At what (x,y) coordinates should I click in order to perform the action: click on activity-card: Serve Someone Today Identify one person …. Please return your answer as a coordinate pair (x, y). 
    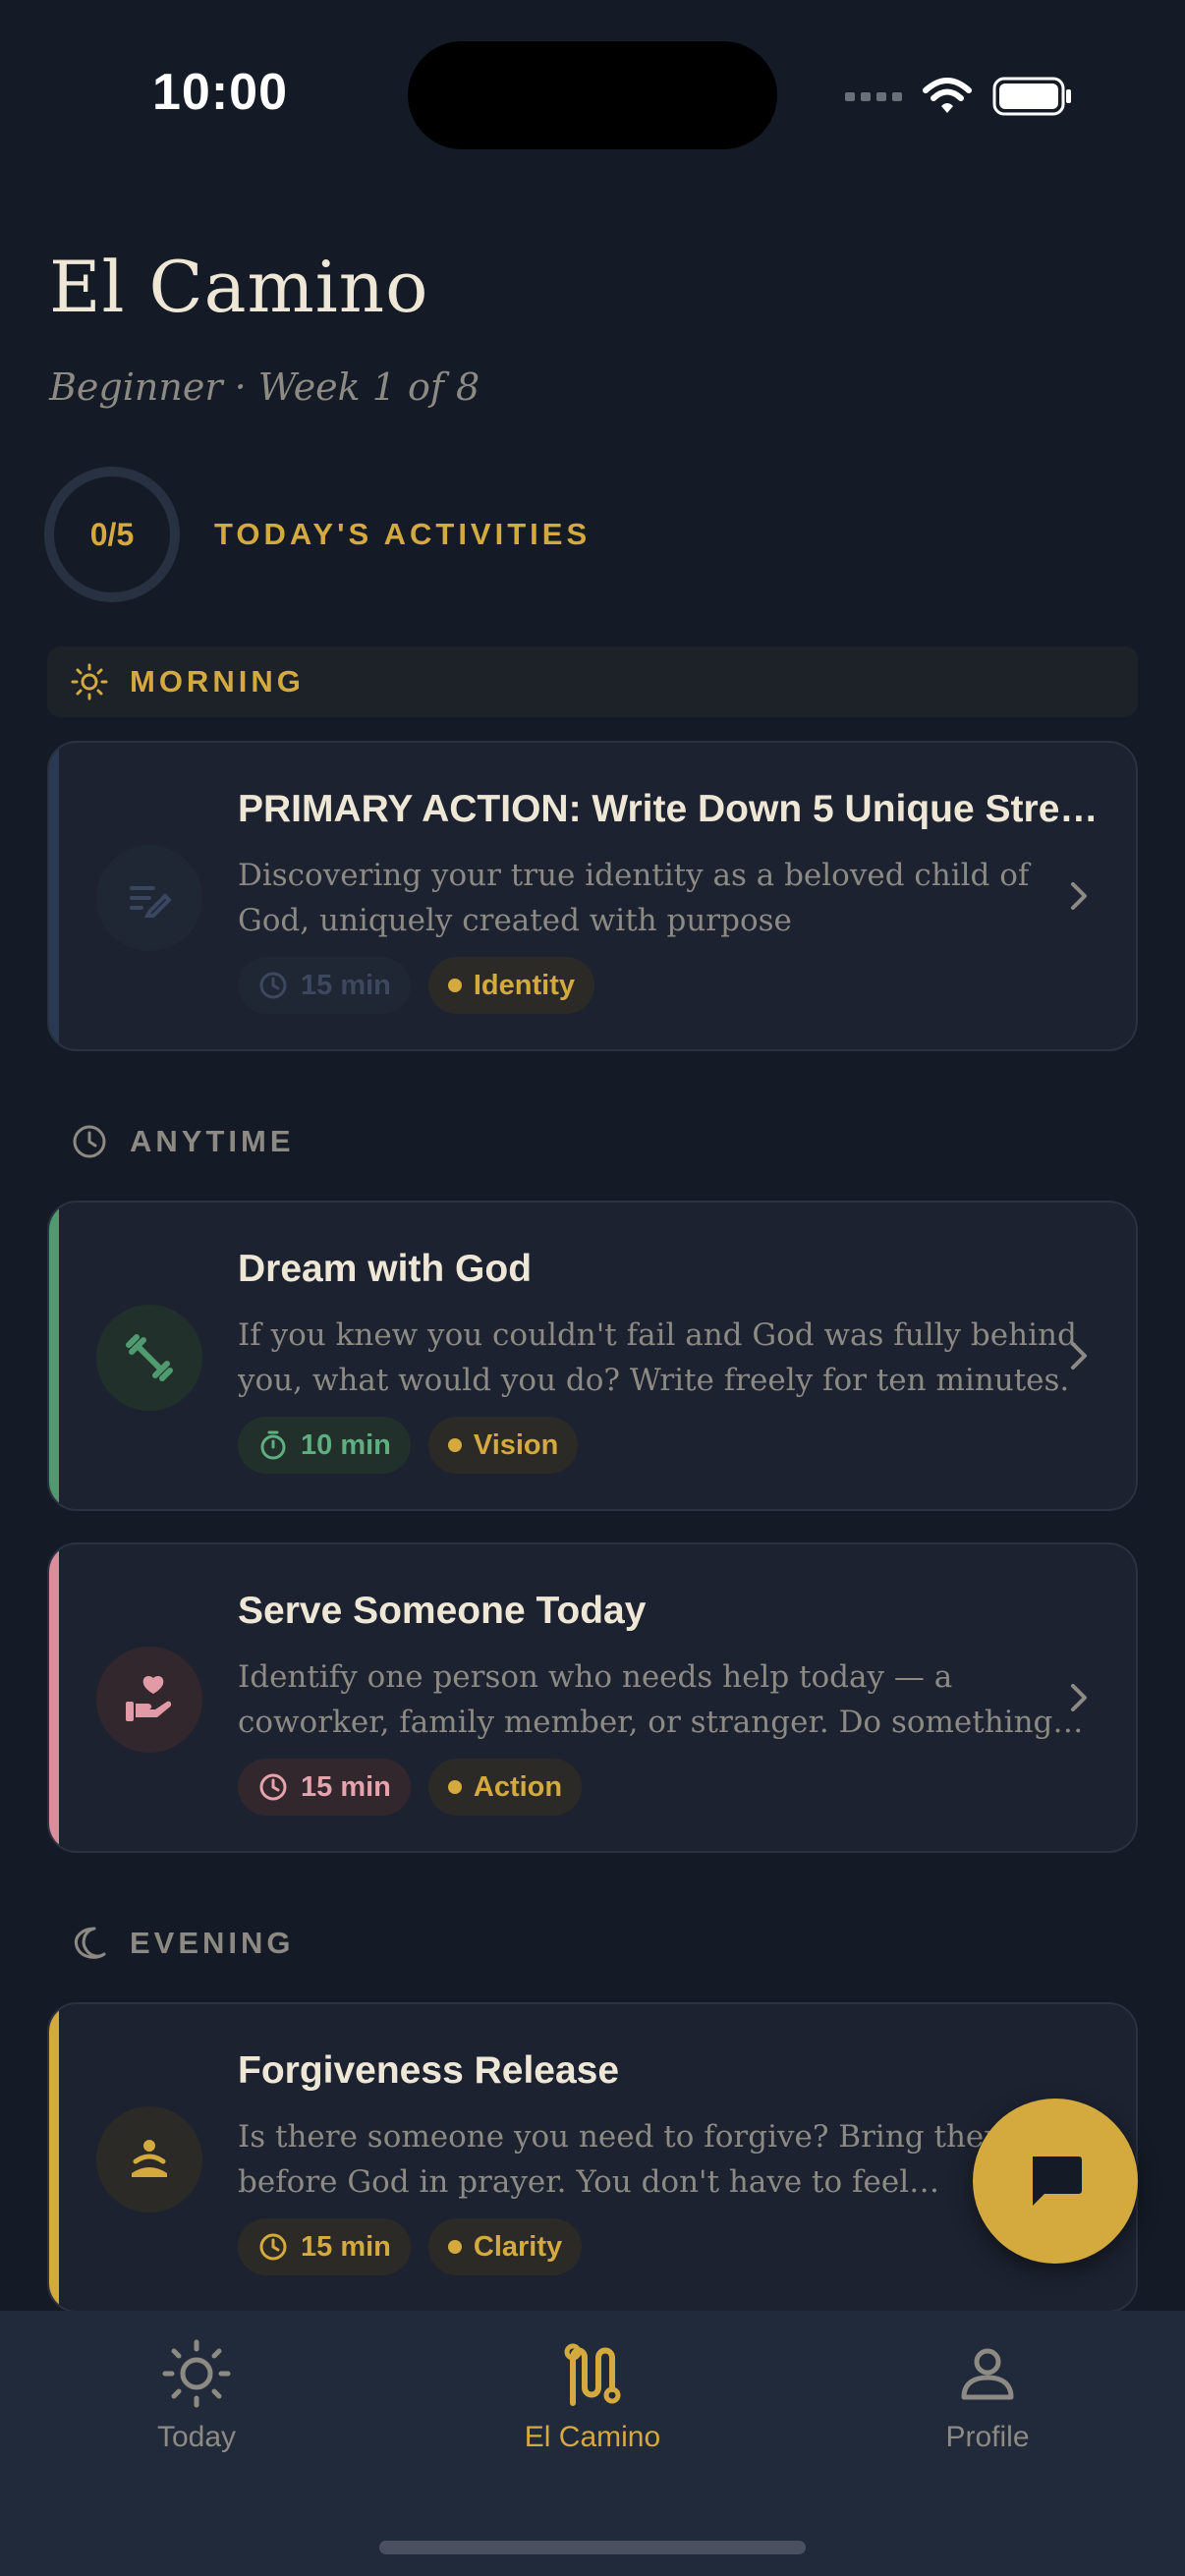
    Looking at the image, I should click on (592, 1697).